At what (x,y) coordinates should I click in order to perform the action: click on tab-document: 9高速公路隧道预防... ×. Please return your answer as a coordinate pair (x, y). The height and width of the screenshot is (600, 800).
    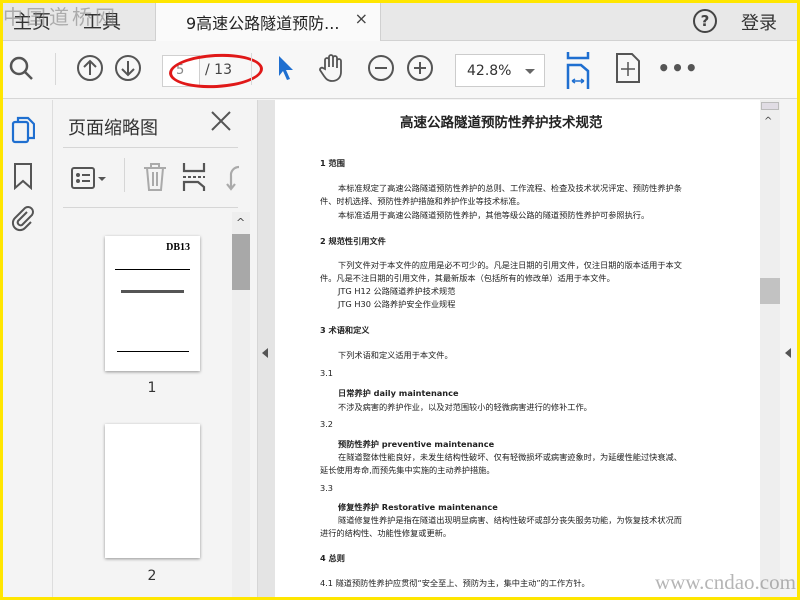
    Looking at the image, I should click on (268, 22).